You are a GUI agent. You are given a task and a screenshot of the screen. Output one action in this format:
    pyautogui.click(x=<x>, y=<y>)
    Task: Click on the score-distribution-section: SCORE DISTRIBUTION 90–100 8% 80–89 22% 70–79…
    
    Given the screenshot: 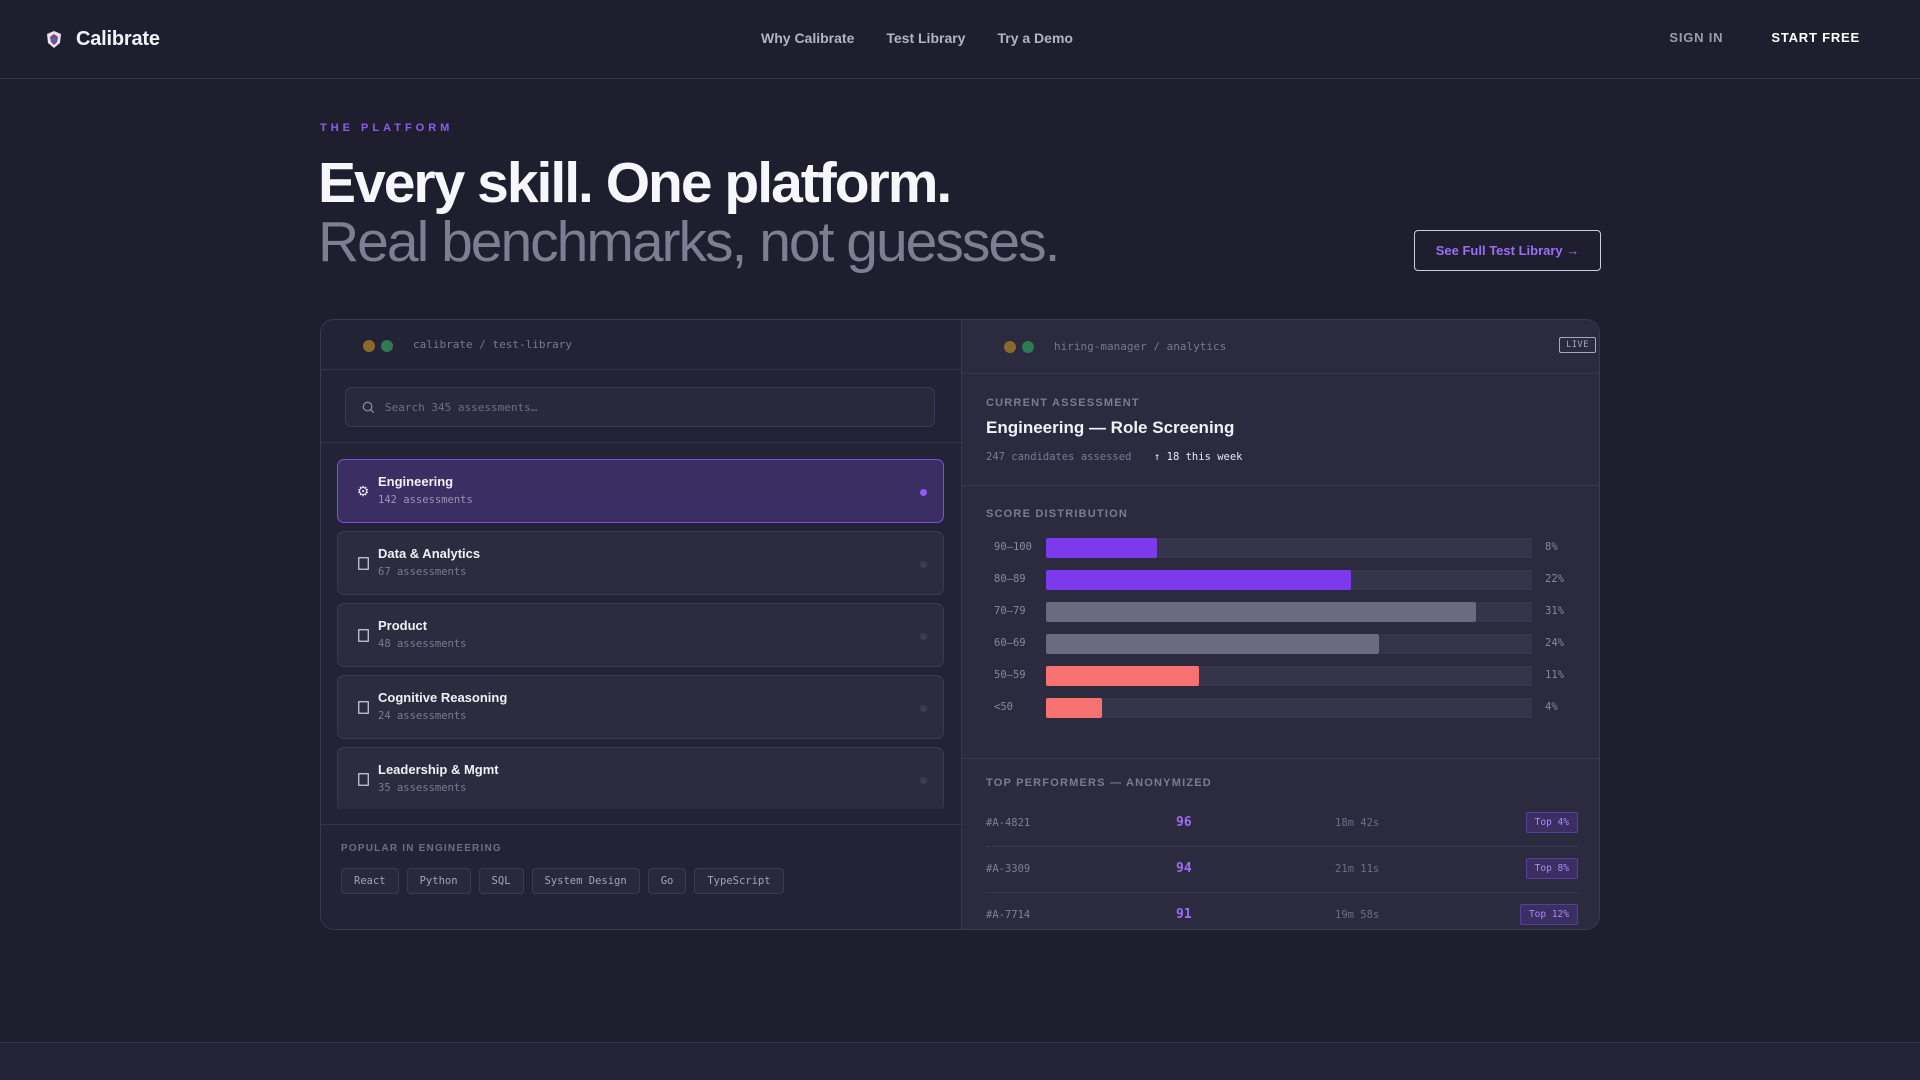 What is the action you would take?
    pyautogui.click(x=1280, y=622)
    